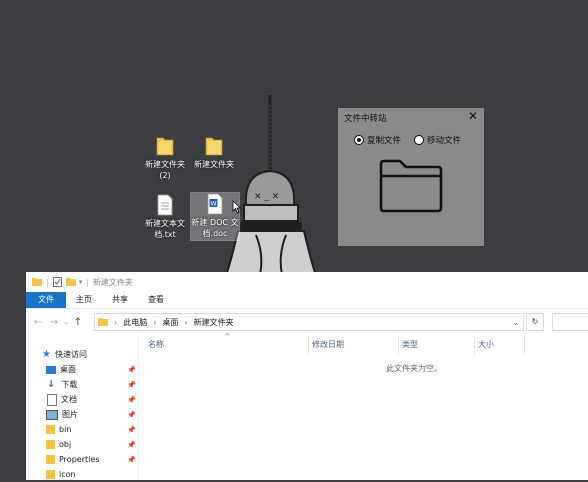 This screenshot has width=588, height=482. What do you see at coordinates (227, 336) in the screenshot?
I see `sort-caret-icon: ^` at bounding box center [227, 336].